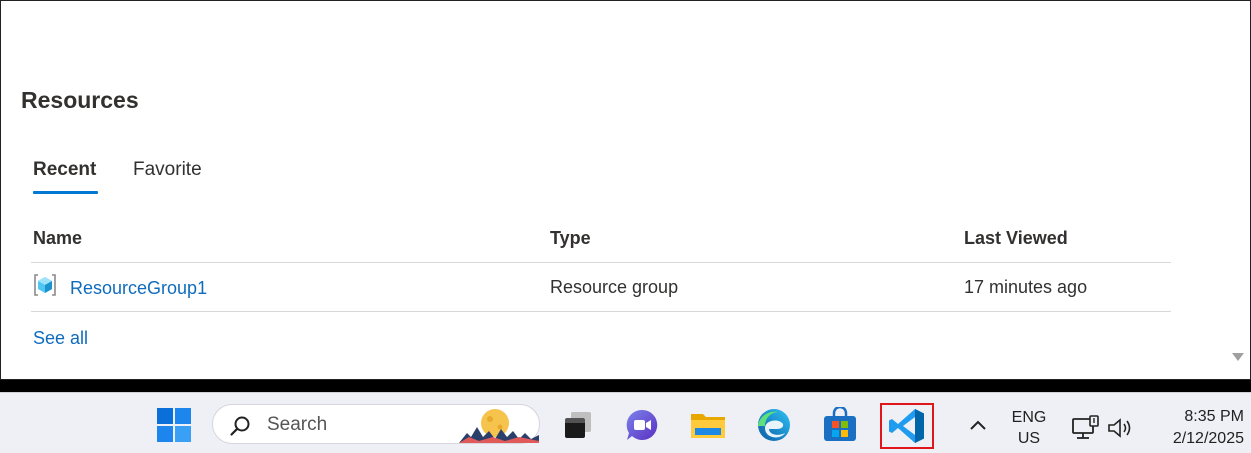  Describe the element at coordinates (65, 192) in the screenshot. I see `tab-selected-indicator` at that location.